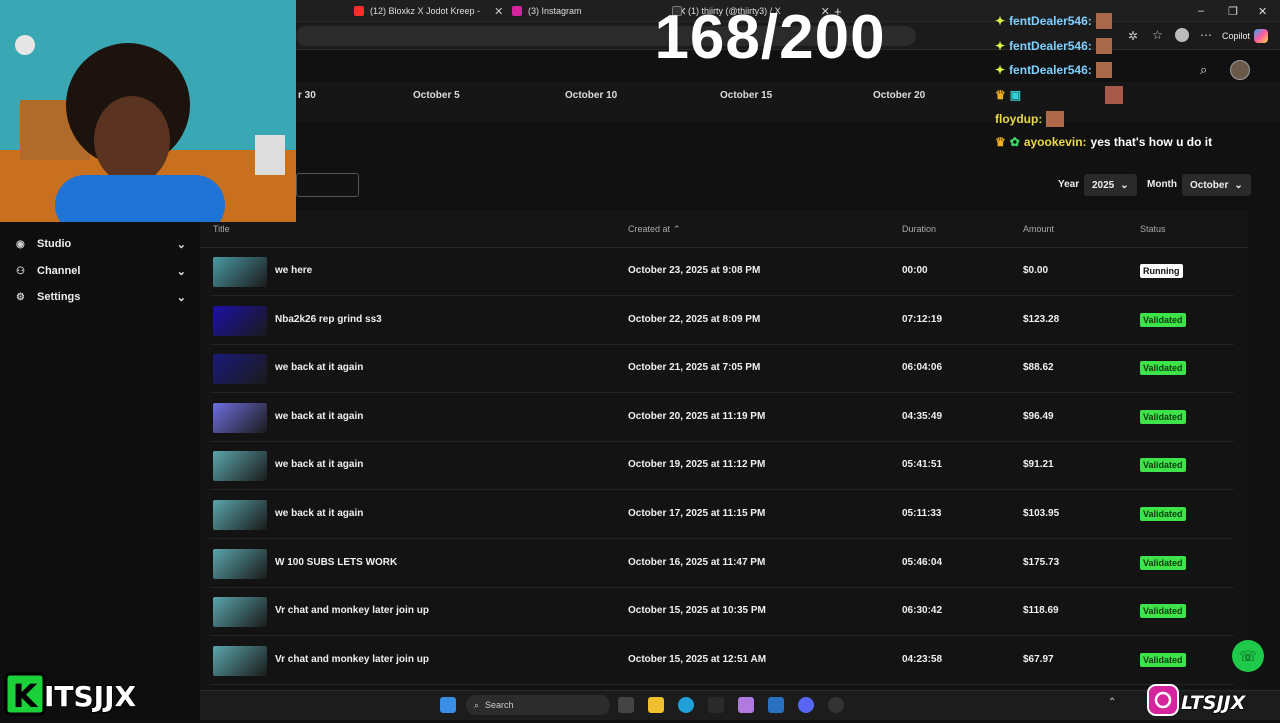 Image resolution: width=1280 pixels, height=723 pixels. Describe the element at coordinates (922, 562) in the screenshot. I see `stream-duration: 05:46:04` at that location.